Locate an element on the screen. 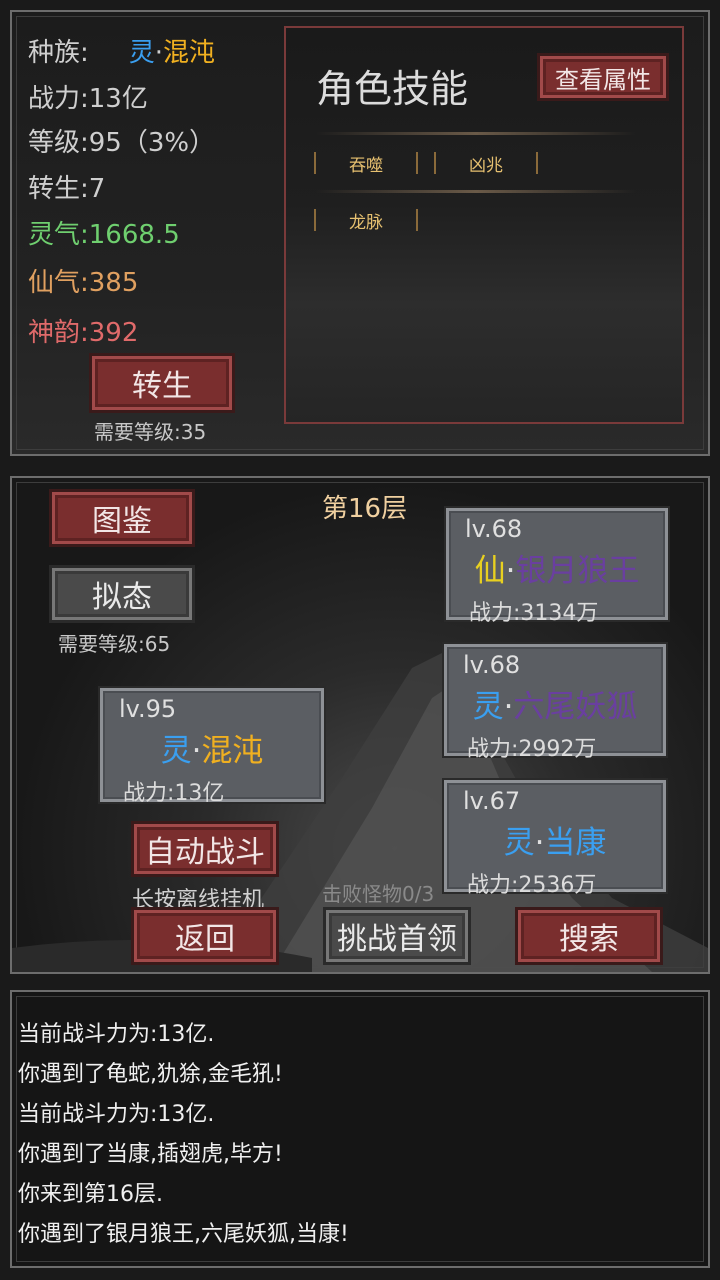 The height and width of the screenshot is (1280, 720). immortal-row: 仙气:385 is located at coordinates (83, 280).